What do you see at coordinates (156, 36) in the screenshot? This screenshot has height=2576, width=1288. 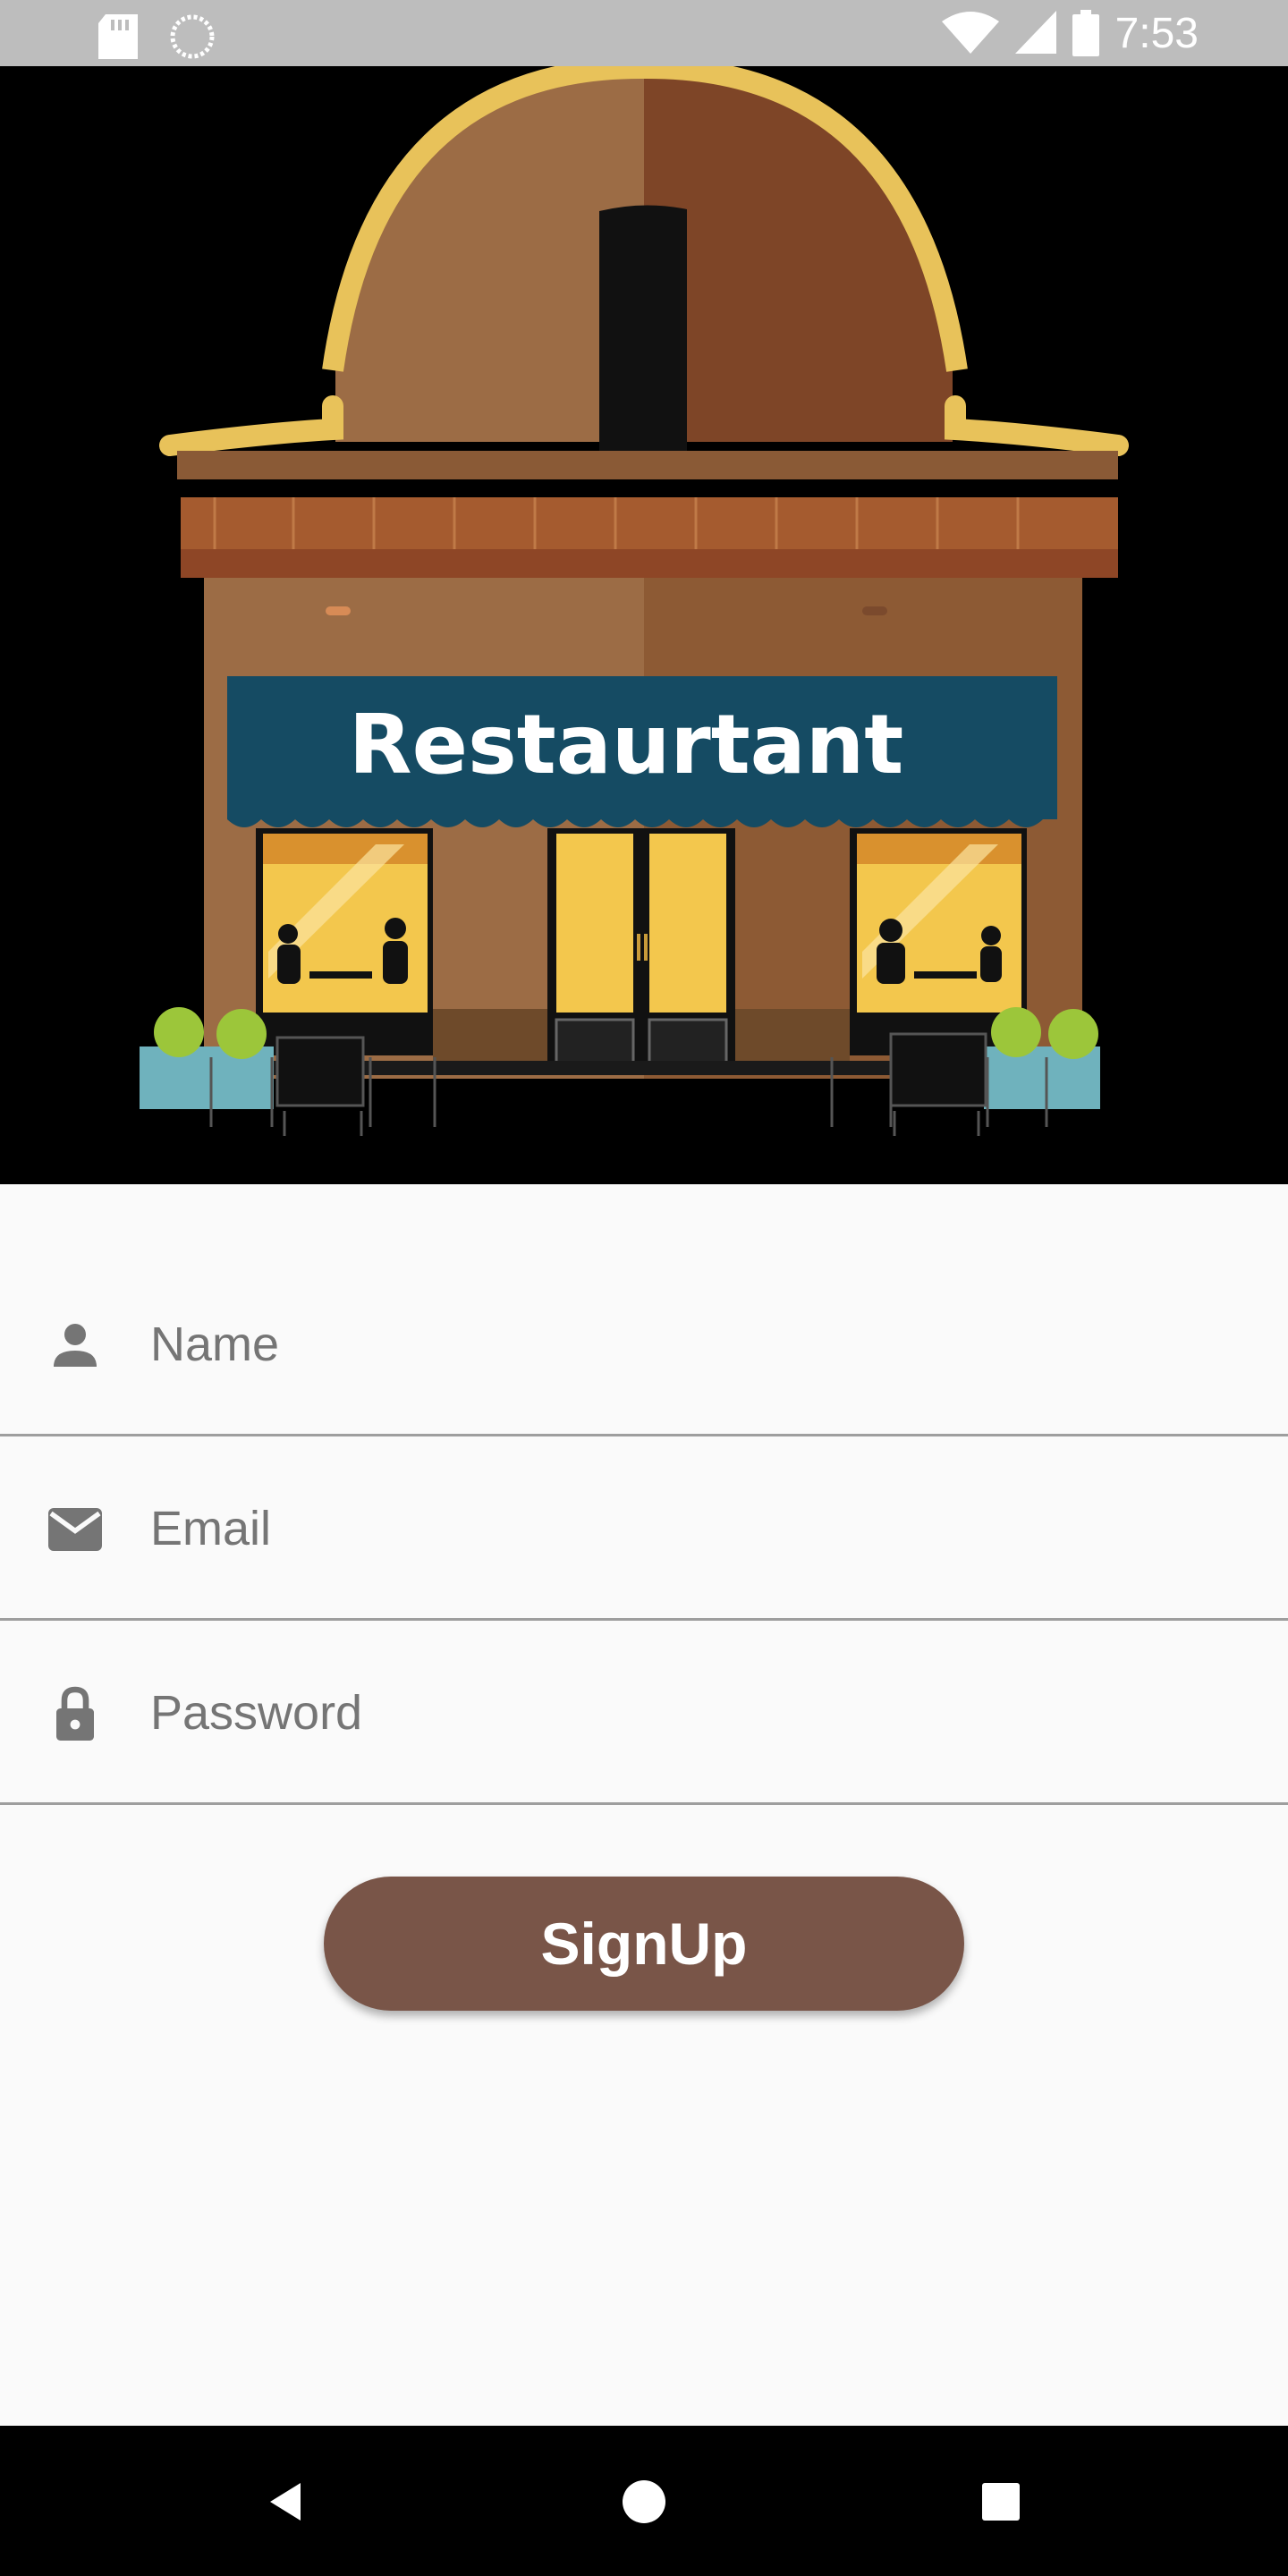 I see `status-left-icons` at bounding box center [156, 36].